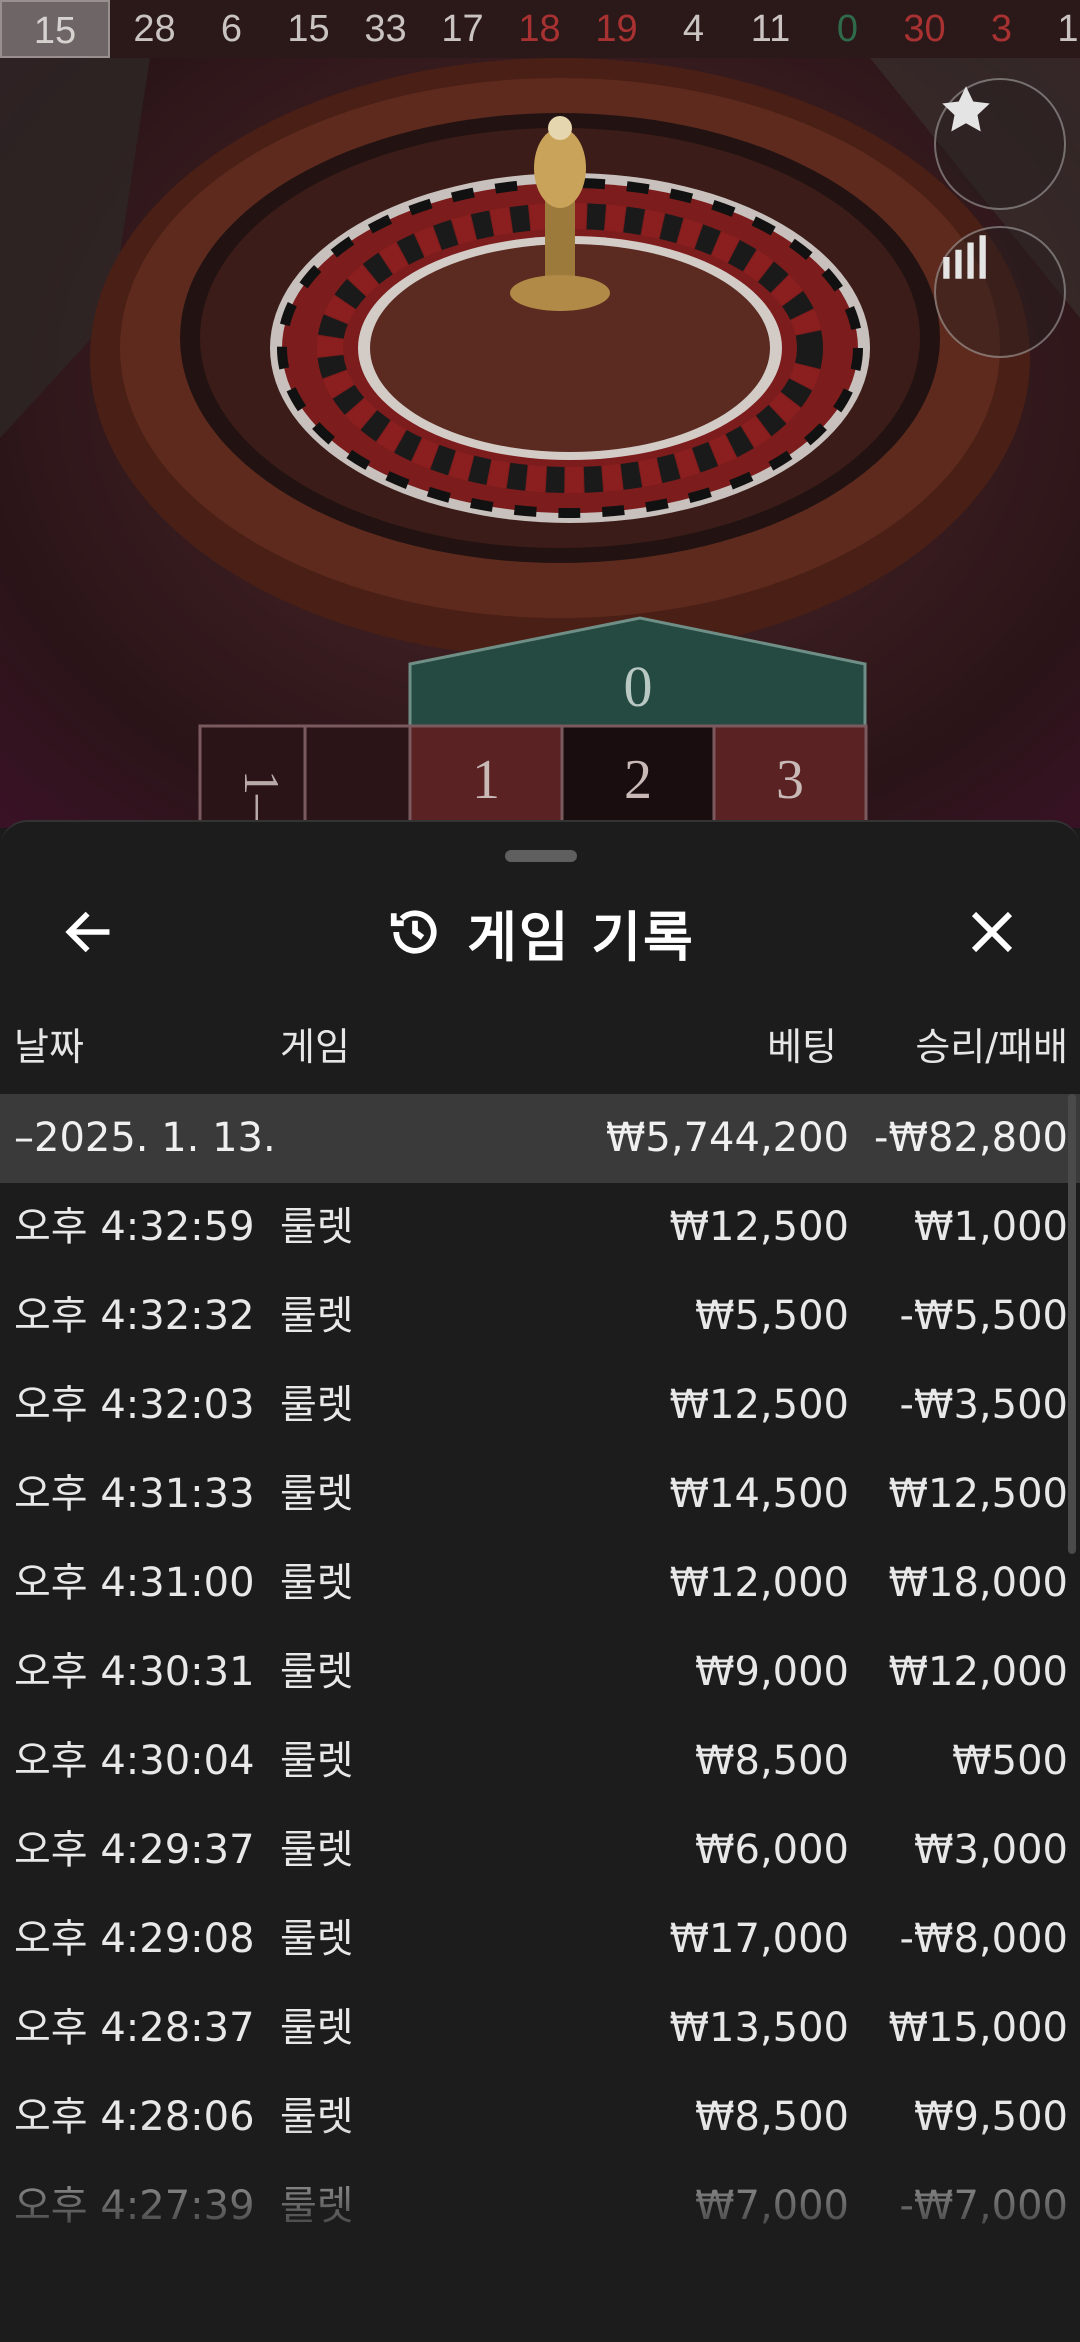 The height and width of the screenshot is (2342, 1080). Describe the element at coordinates (727, 1138) in the screenshot. I see `group-bet-total: ₩5,744,200` at that location.